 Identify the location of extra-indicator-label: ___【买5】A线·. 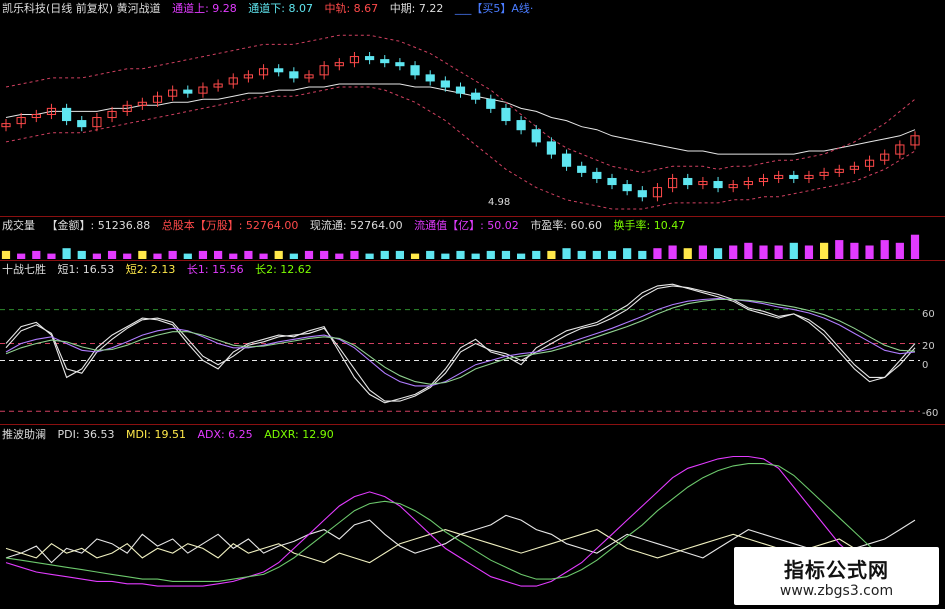
(494, 8).